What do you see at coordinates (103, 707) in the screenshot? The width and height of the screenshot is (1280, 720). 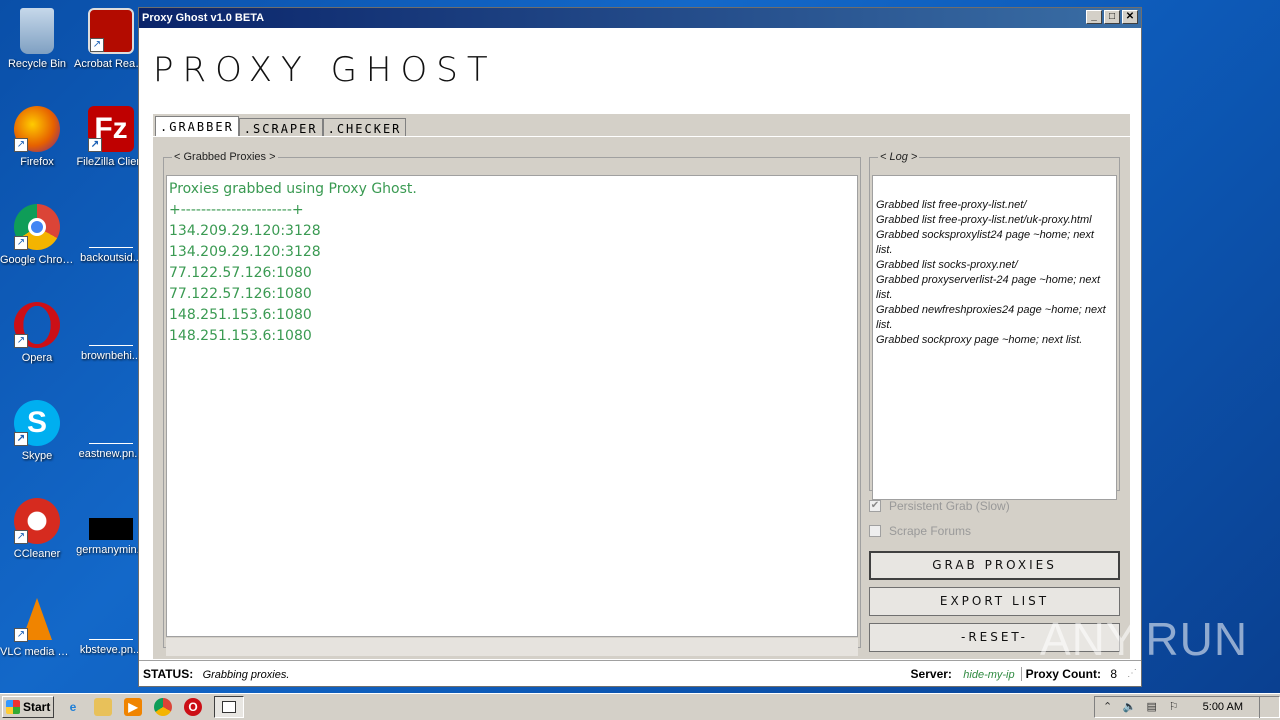 I see `explorer-folder-icon` at bounding box center [103, 707].